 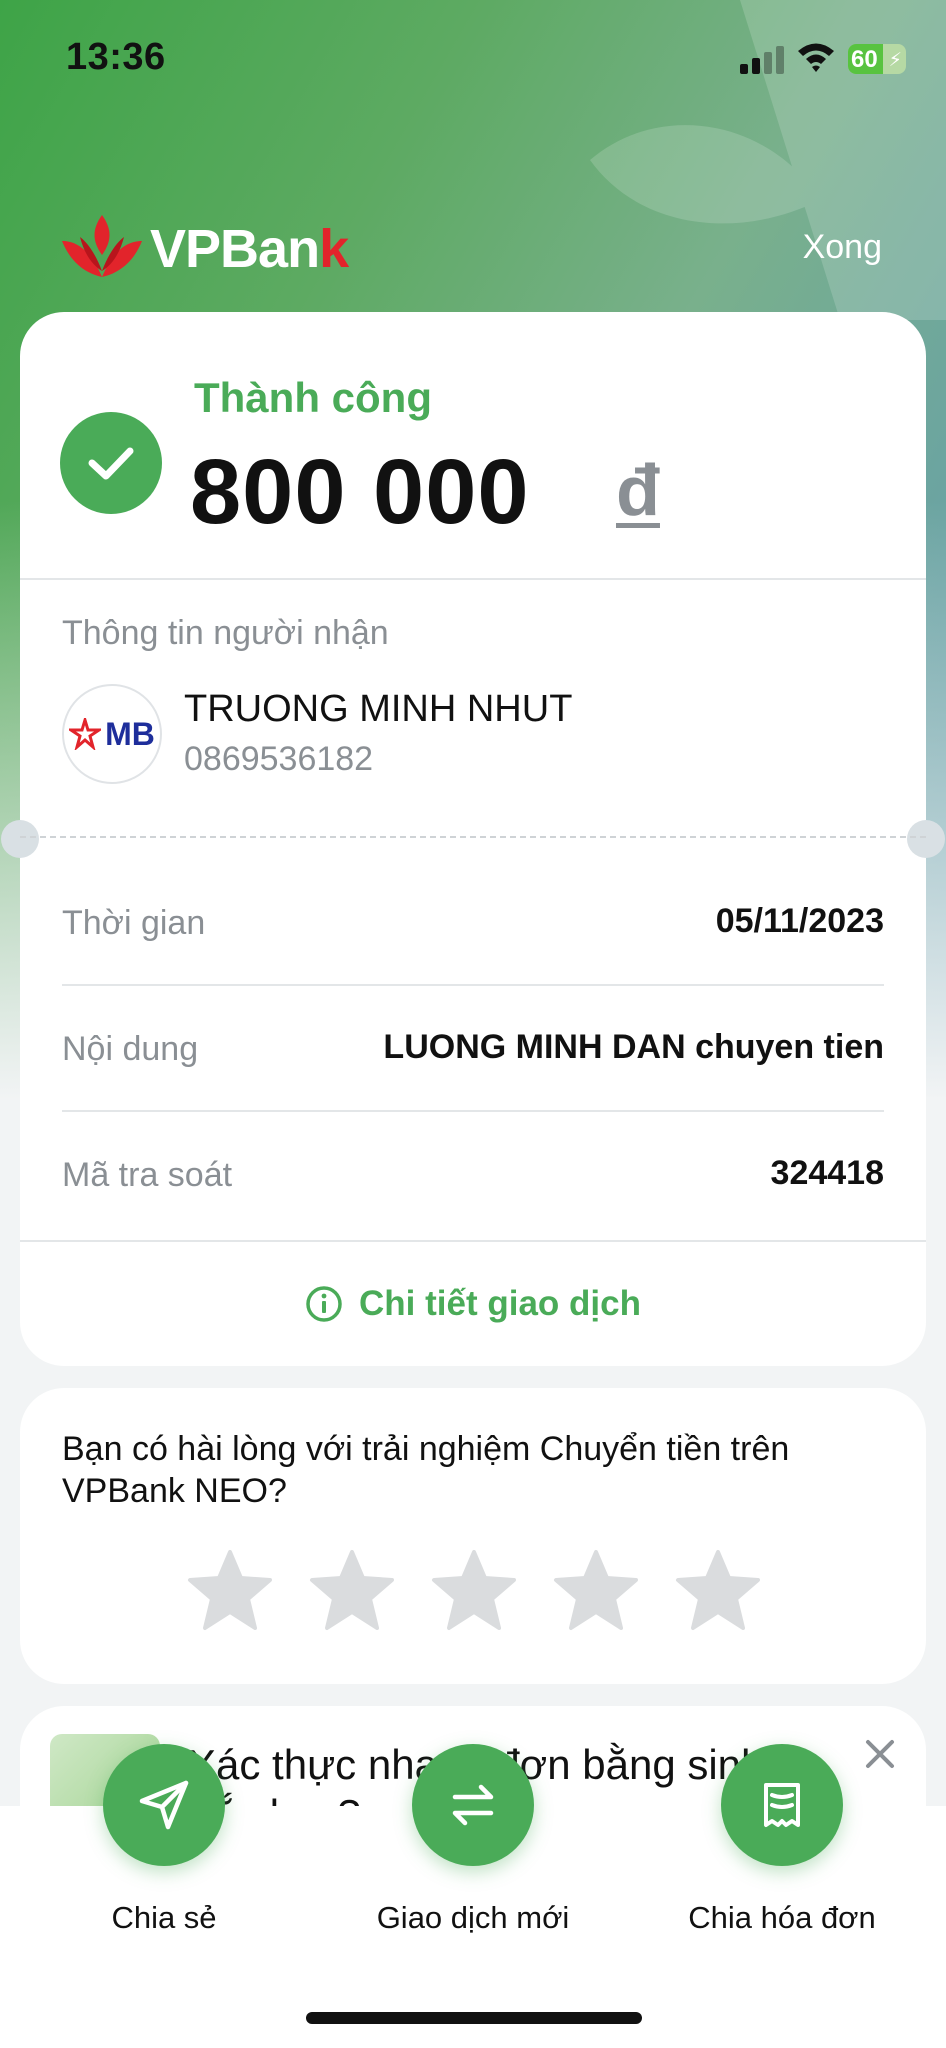 What do you see at coordinates (249, 249) in the screenshot?
I see `brand-name: VPBank` at bounding box center [249, 249].